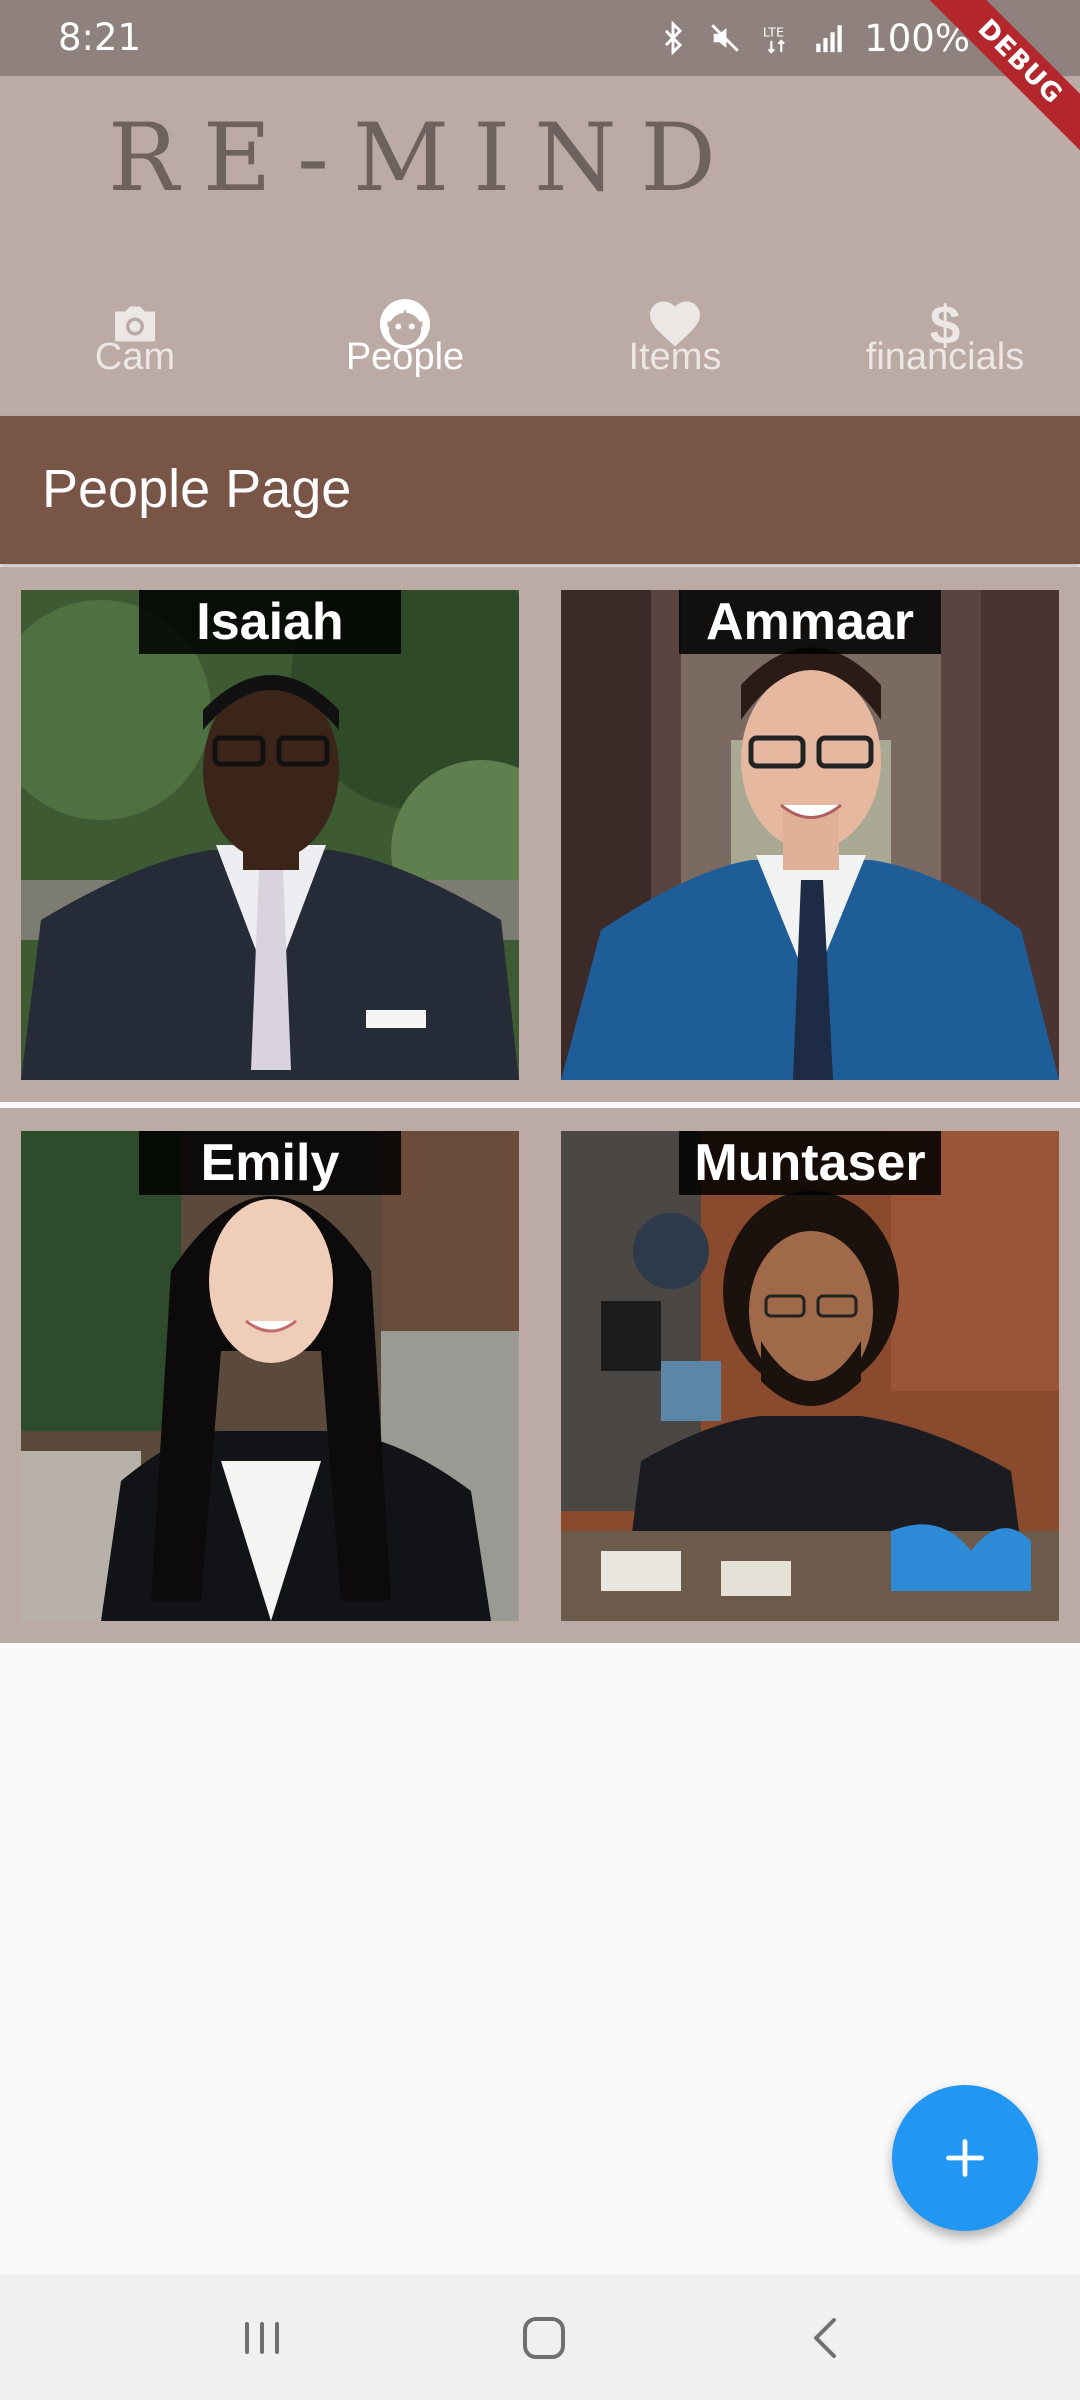 The width and height of the screenshot is (1080, 2400). I want to click on page-title: People Page, so click(197, 489).